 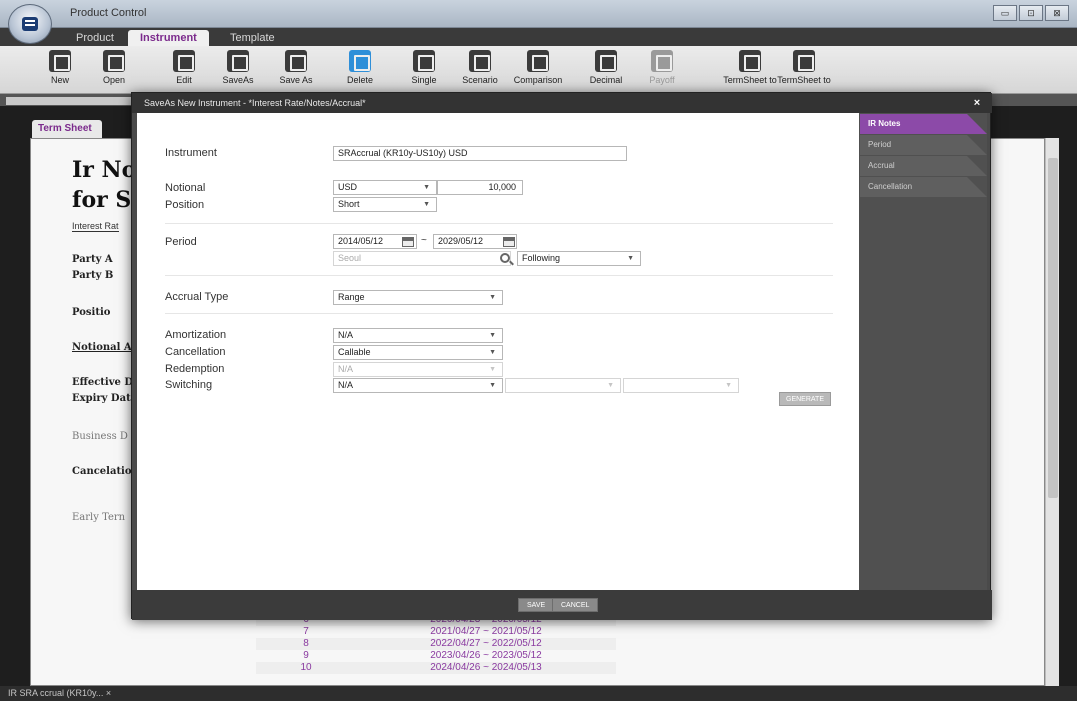 I want to click on side-nav-cancellation: Cancellation, so click(x=923, y=187).